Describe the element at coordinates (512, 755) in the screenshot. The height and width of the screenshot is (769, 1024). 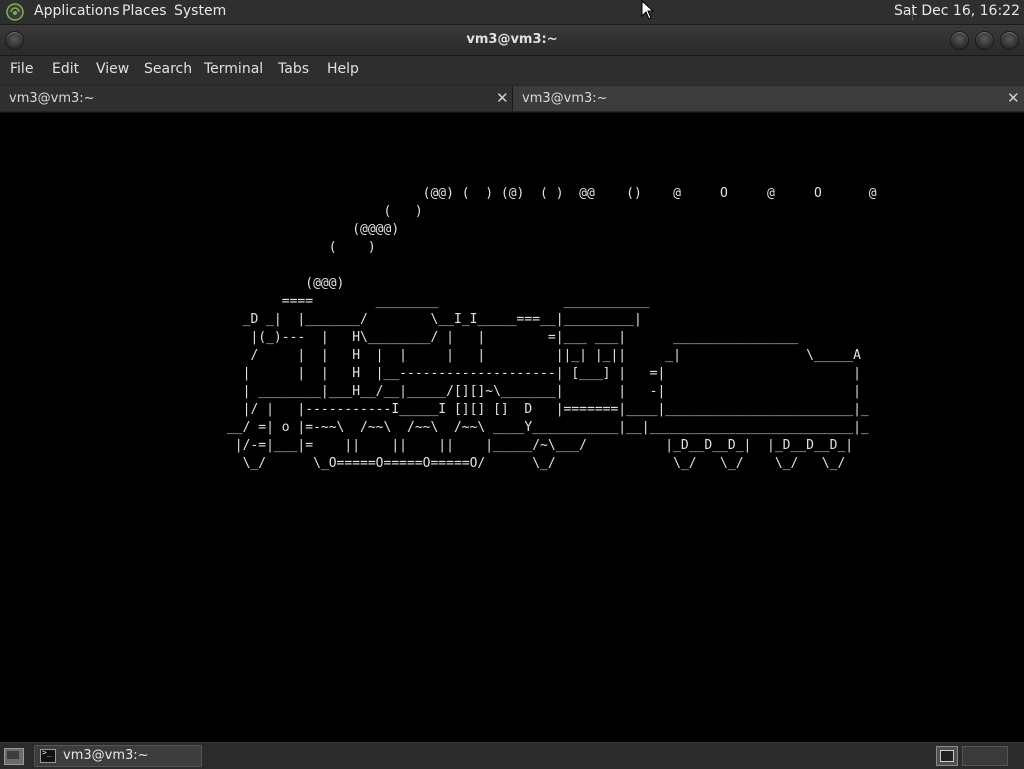
I see `bottom-panel: vm3@vm3:~` at that location.